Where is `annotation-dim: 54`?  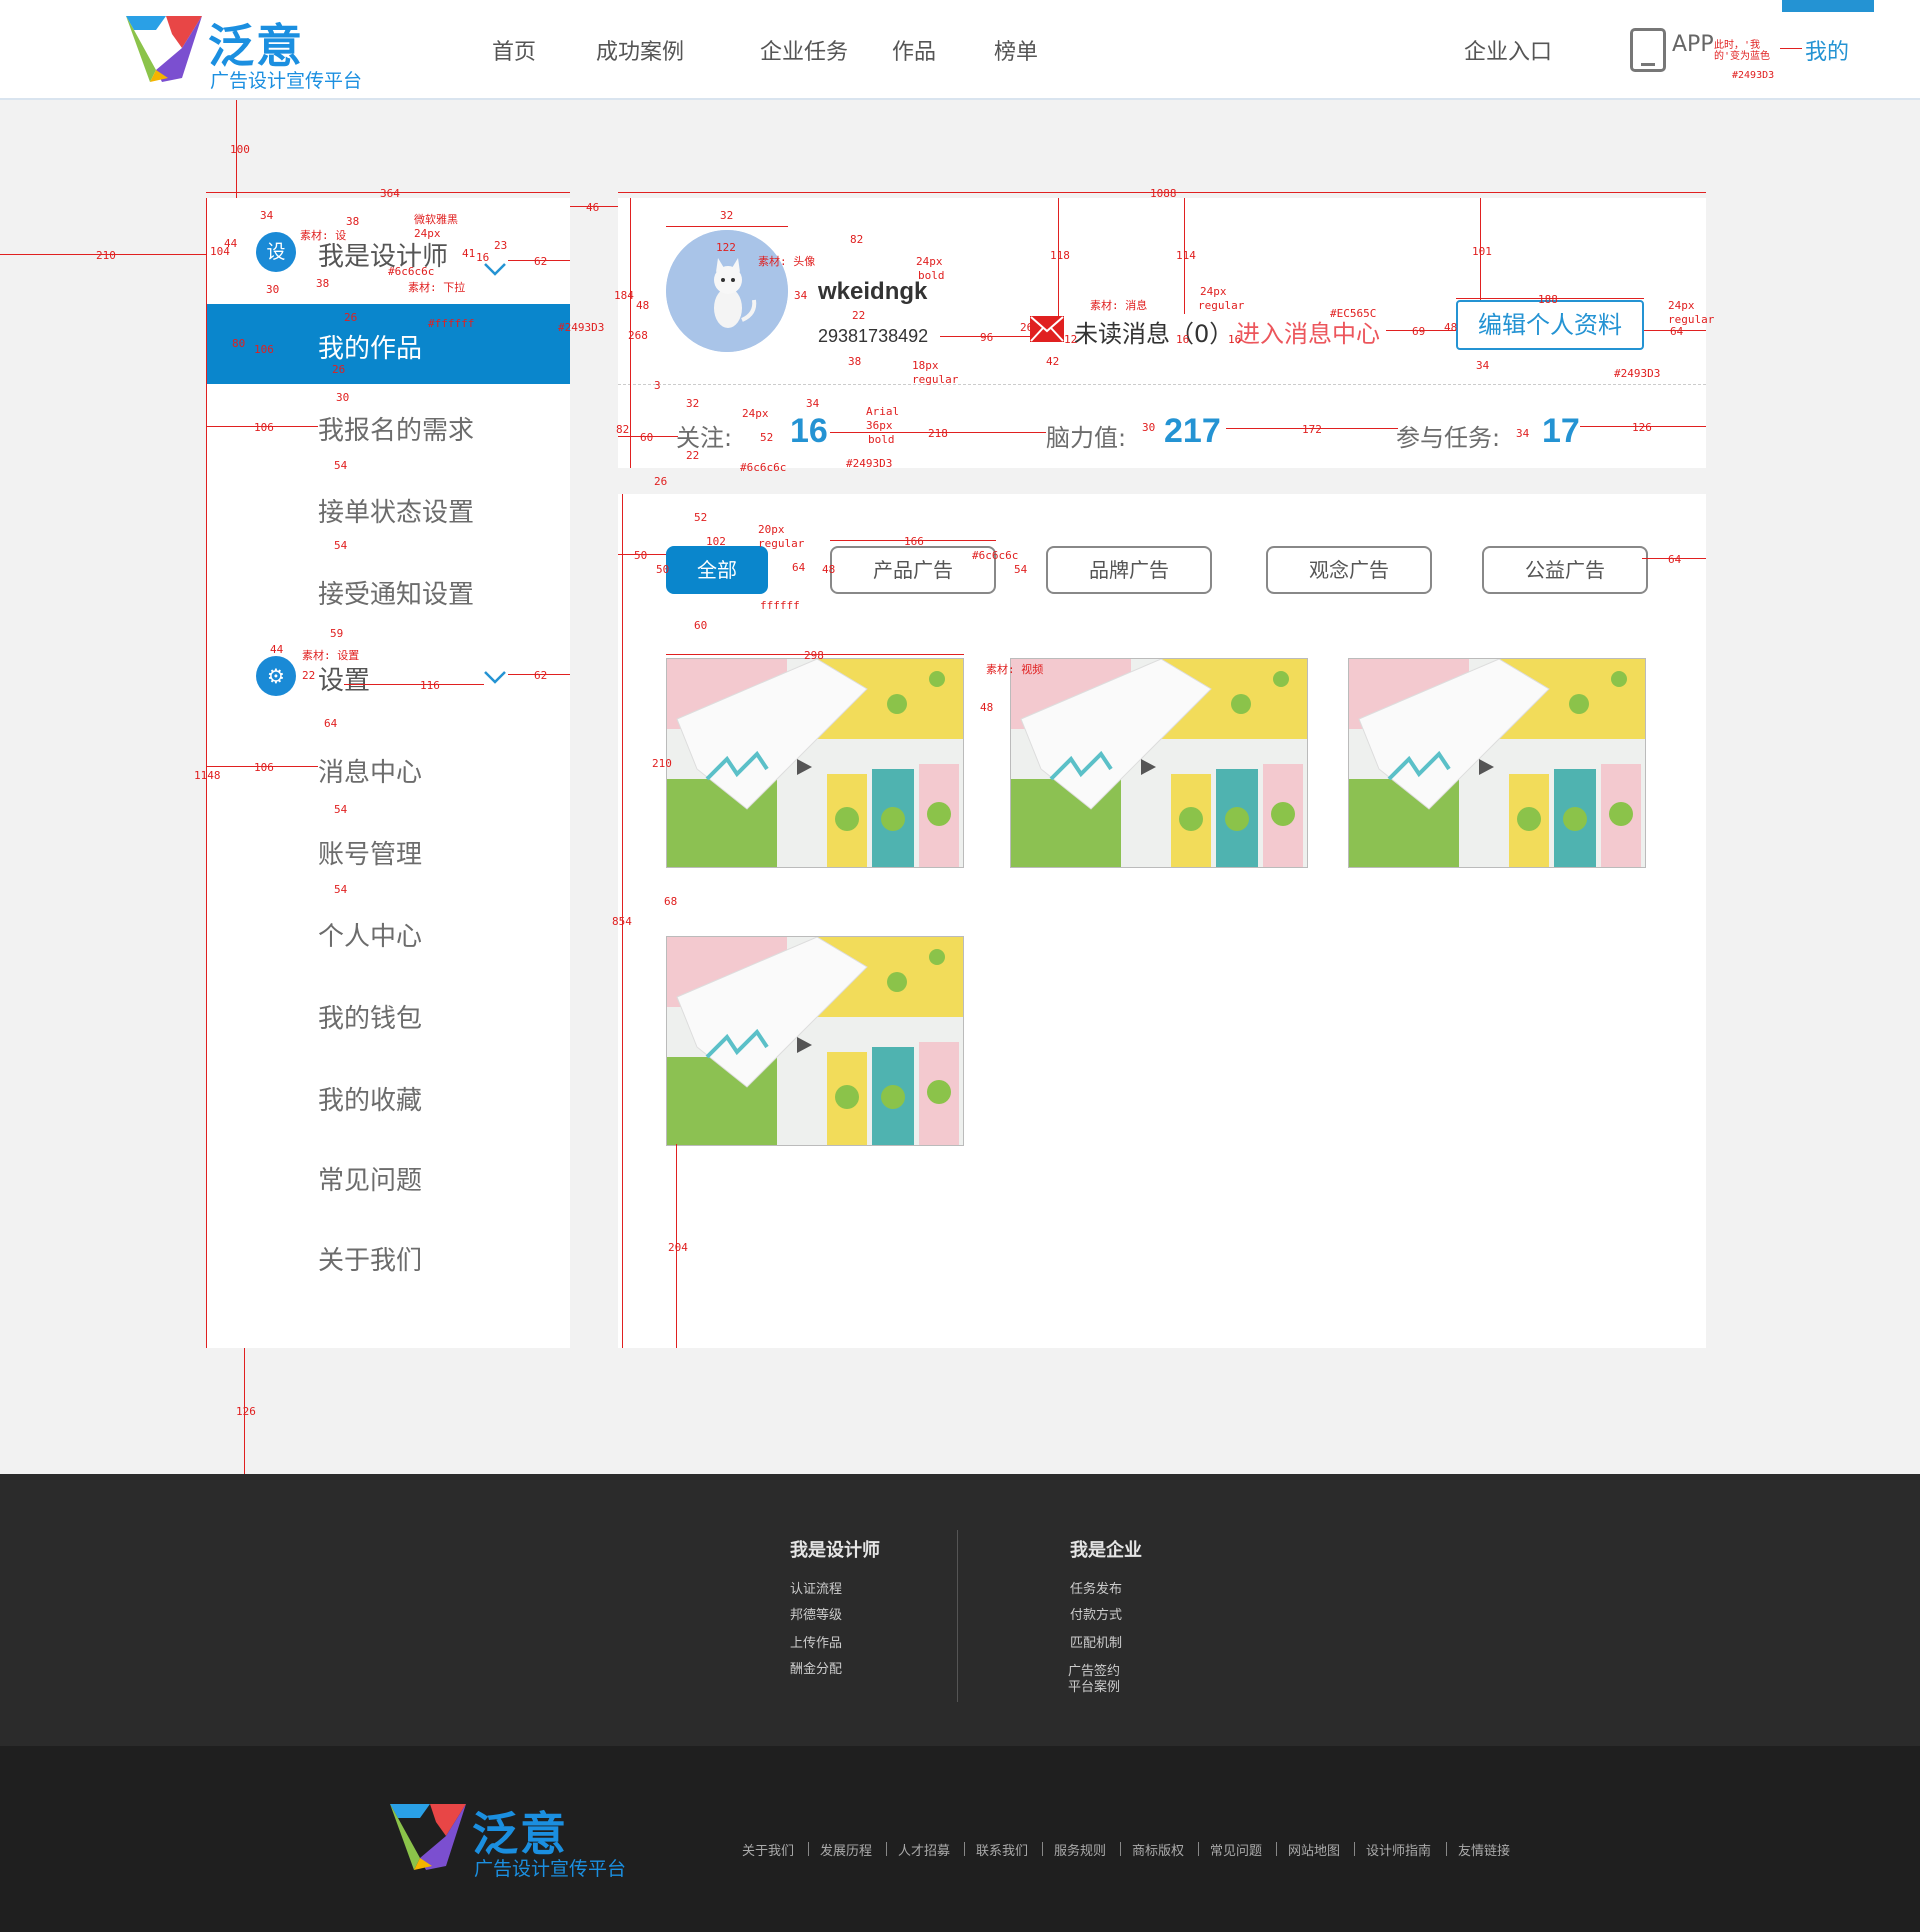 annotation-dim: 54 is located at coordinates (341, 545).